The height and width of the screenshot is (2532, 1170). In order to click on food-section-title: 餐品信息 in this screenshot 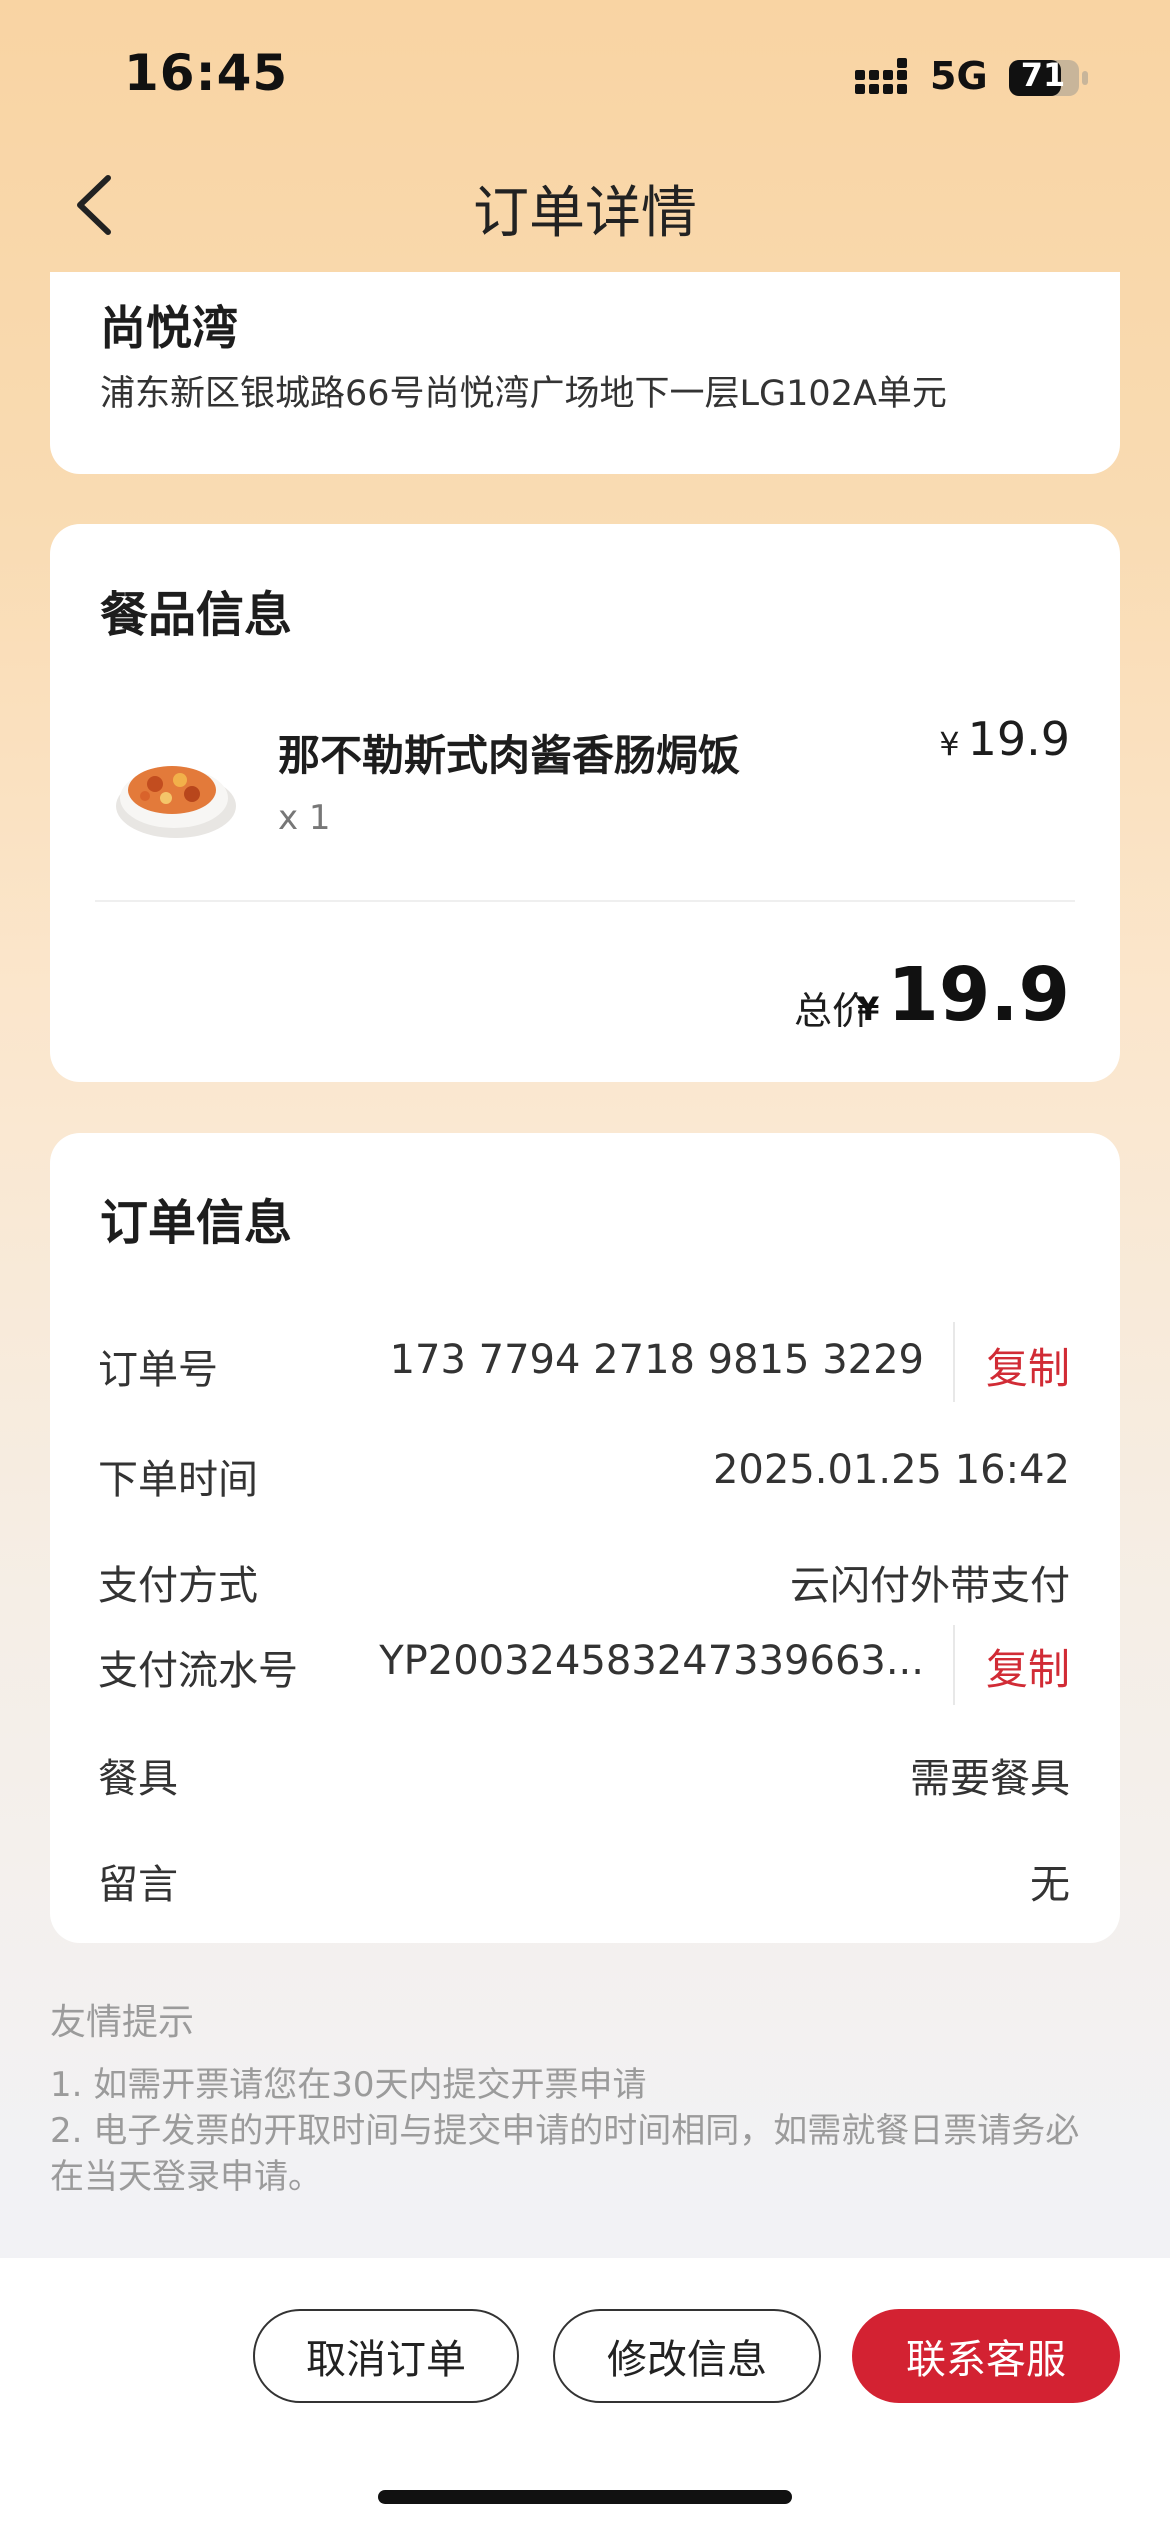, I will do `click(196, 615)`.